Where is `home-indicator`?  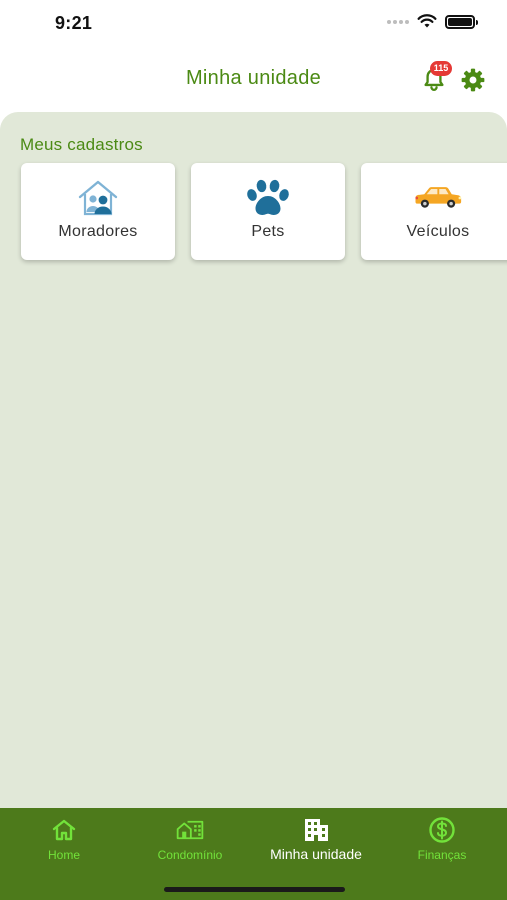
home-indicator is located at coordinates (254, 889).